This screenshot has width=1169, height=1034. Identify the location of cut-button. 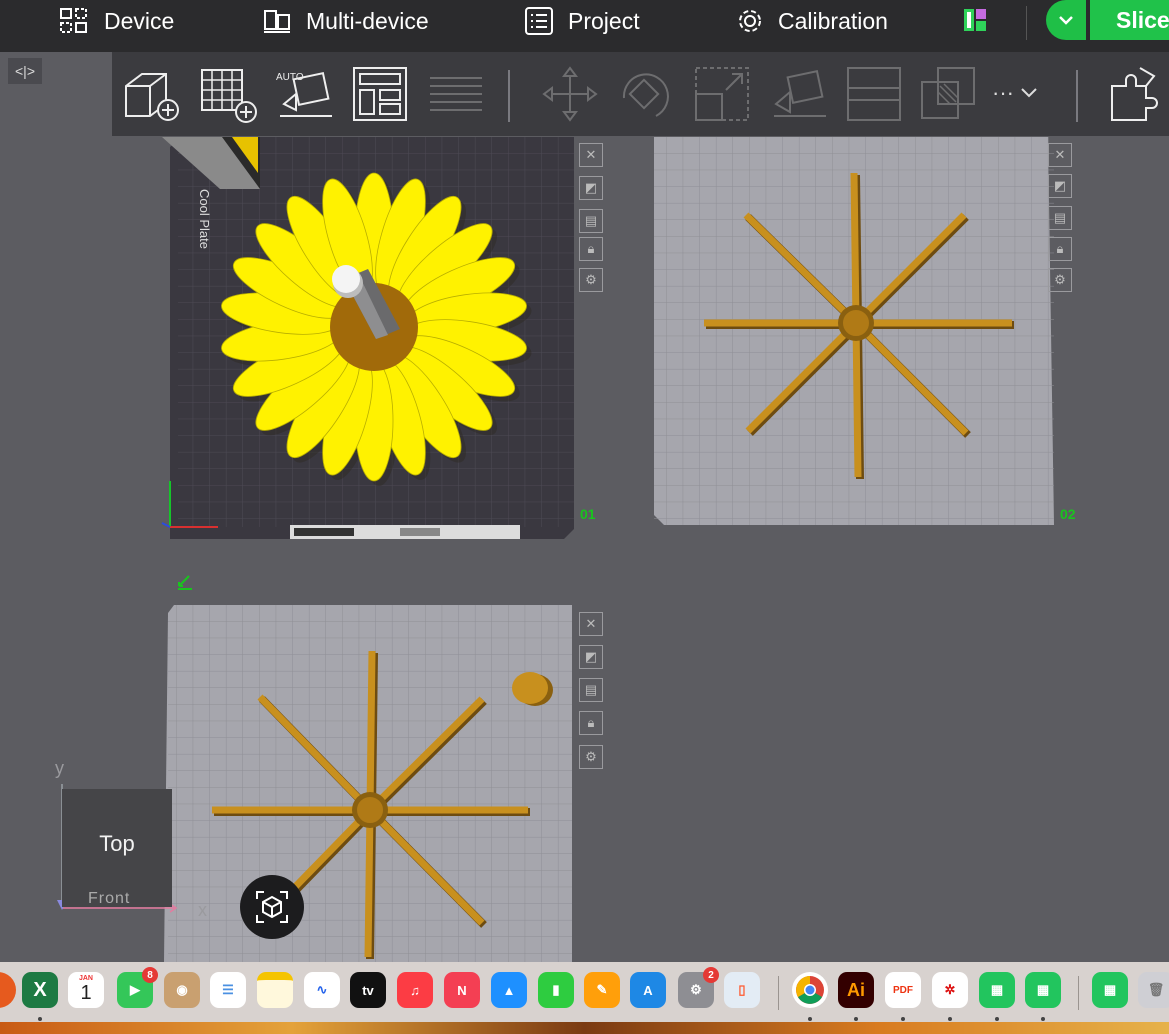
(874, 94).